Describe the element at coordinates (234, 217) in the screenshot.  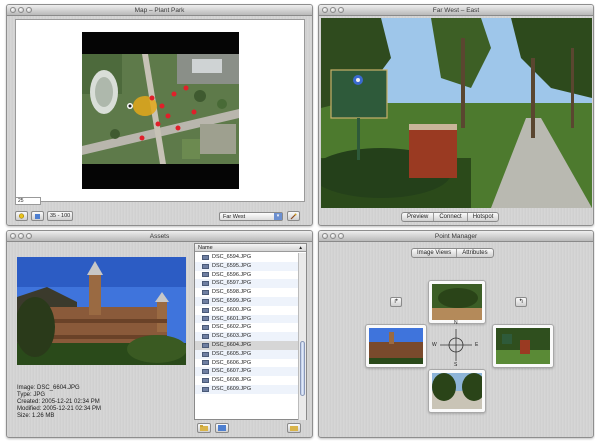
I see `location-select-value: Far West` at that location.